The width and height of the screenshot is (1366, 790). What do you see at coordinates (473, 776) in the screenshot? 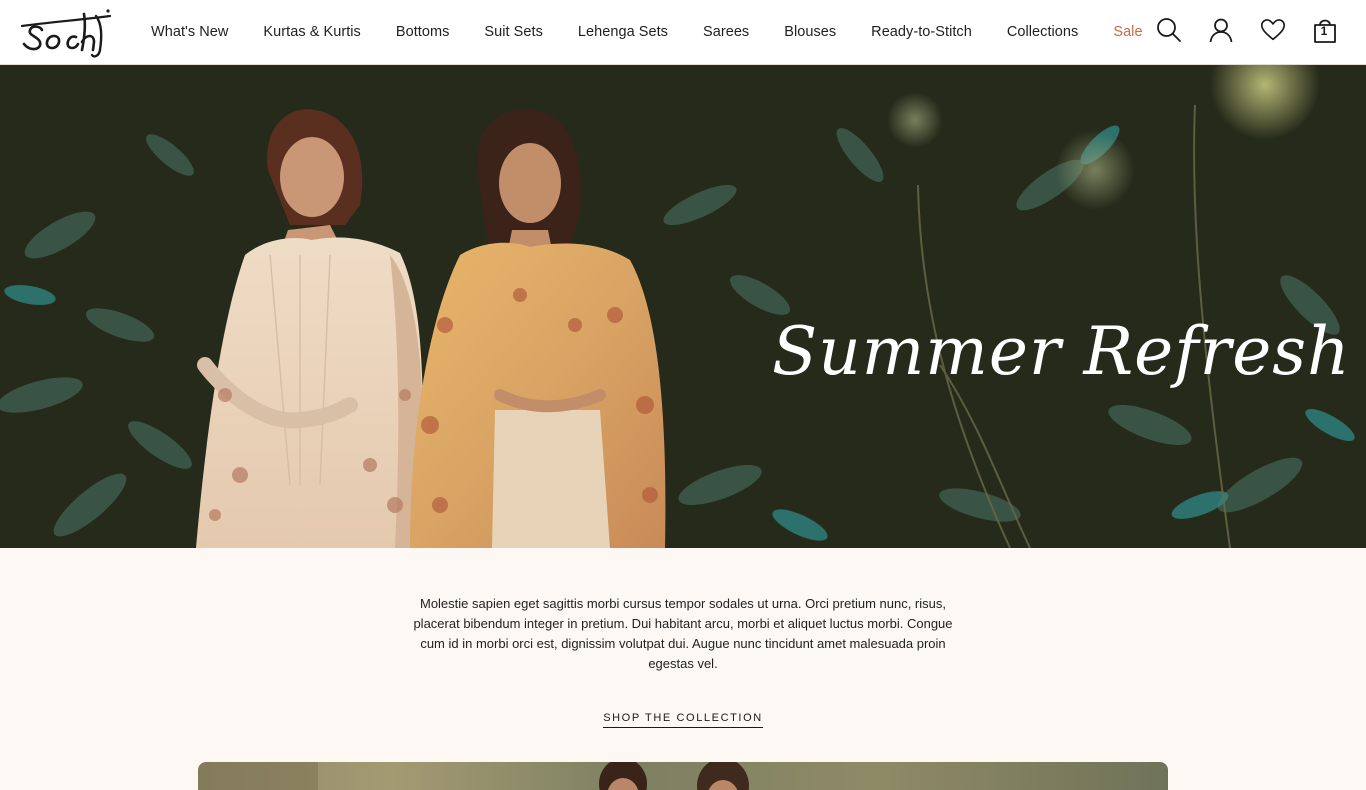
I see `secondary-banner-photo` at bounding box center [473, 776].